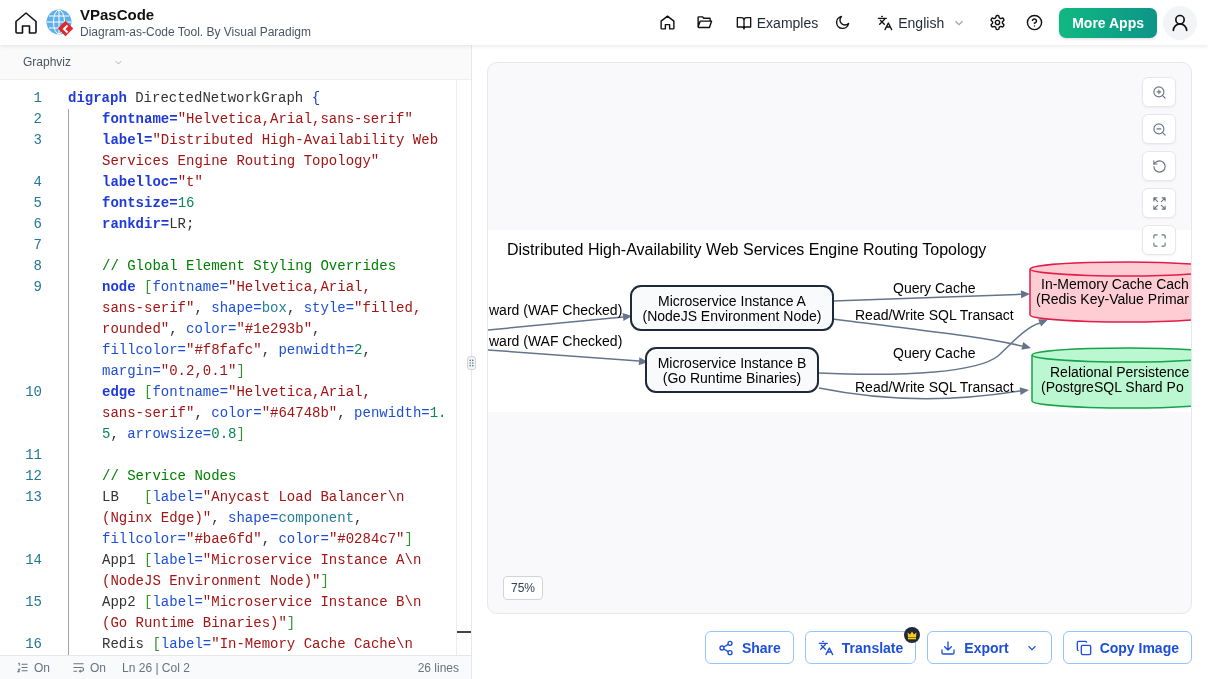  Describe the element at coordinates (1115, 379) in the screenshot. I see `node-label: Relational Persistence (PostgreSQL Shard Po` at that location.